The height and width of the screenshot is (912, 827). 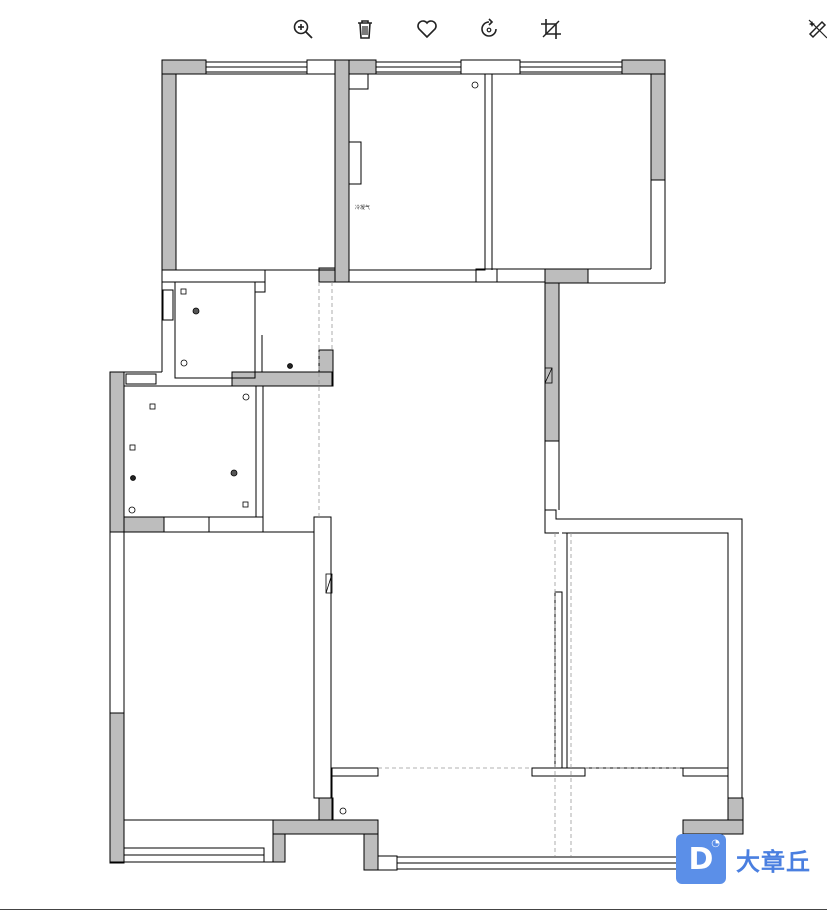 I want to click on bottom-divider, so click(x=413, y=909).